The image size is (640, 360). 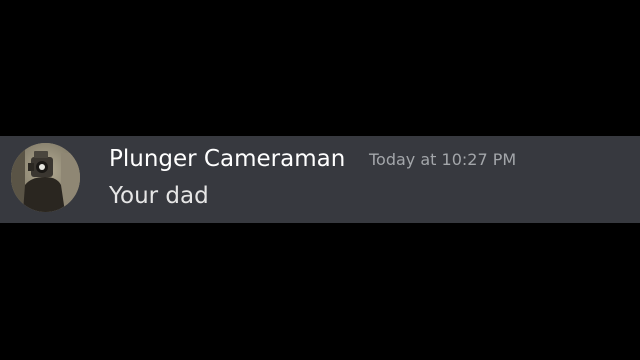 What do you see at coordinates (227, 159) in the screenshot?
I see `username: Plunger Cameraman` at bounding box center [227, 159].